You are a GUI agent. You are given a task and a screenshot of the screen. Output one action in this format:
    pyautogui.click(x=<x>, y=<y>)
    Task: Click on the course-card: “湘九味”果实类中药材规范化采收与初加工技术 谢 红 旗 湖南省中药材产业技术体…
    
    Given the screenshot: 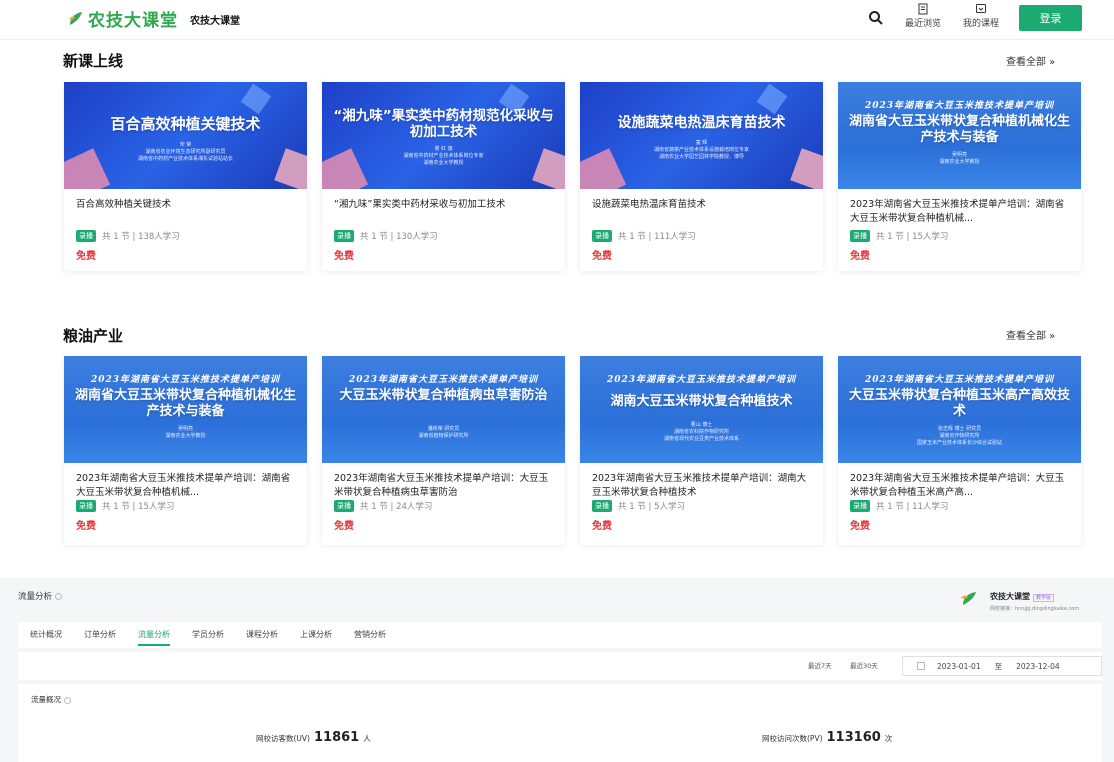 What is the action you would take?
    pyautogui.click(x=443, y=176)
    